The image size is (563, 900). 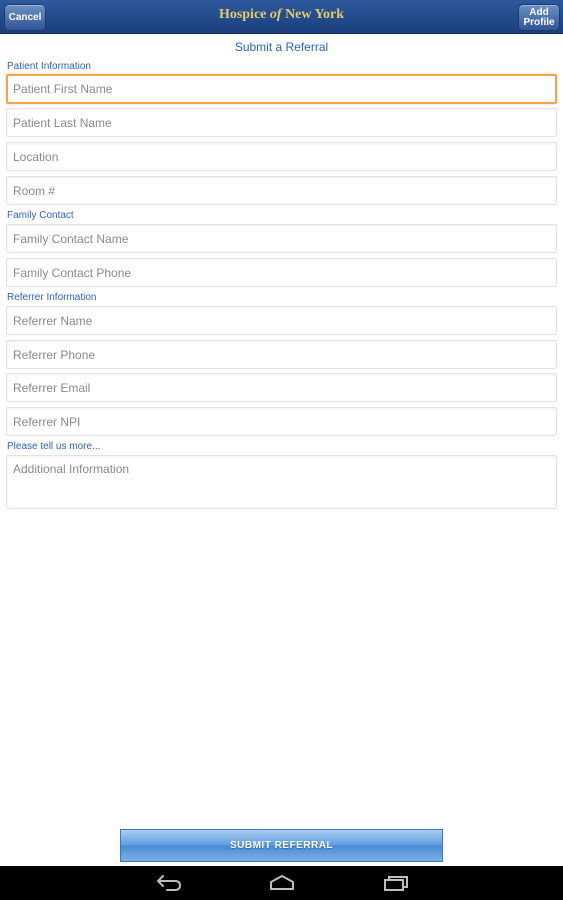 I want to click on add-profile-button: Add Profile, so click(x=539, y=17).